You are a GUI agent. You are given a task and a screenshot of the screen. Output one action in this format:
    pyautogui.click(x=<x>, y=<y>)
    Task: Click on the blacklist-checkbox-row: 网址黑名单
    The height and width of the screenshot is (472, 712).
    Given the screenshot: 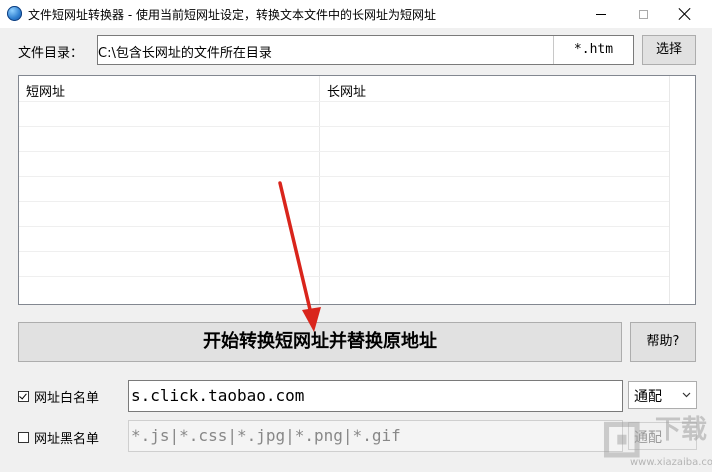 What is the action you would take?
    pyautogui.click(x=58, y=437)
    